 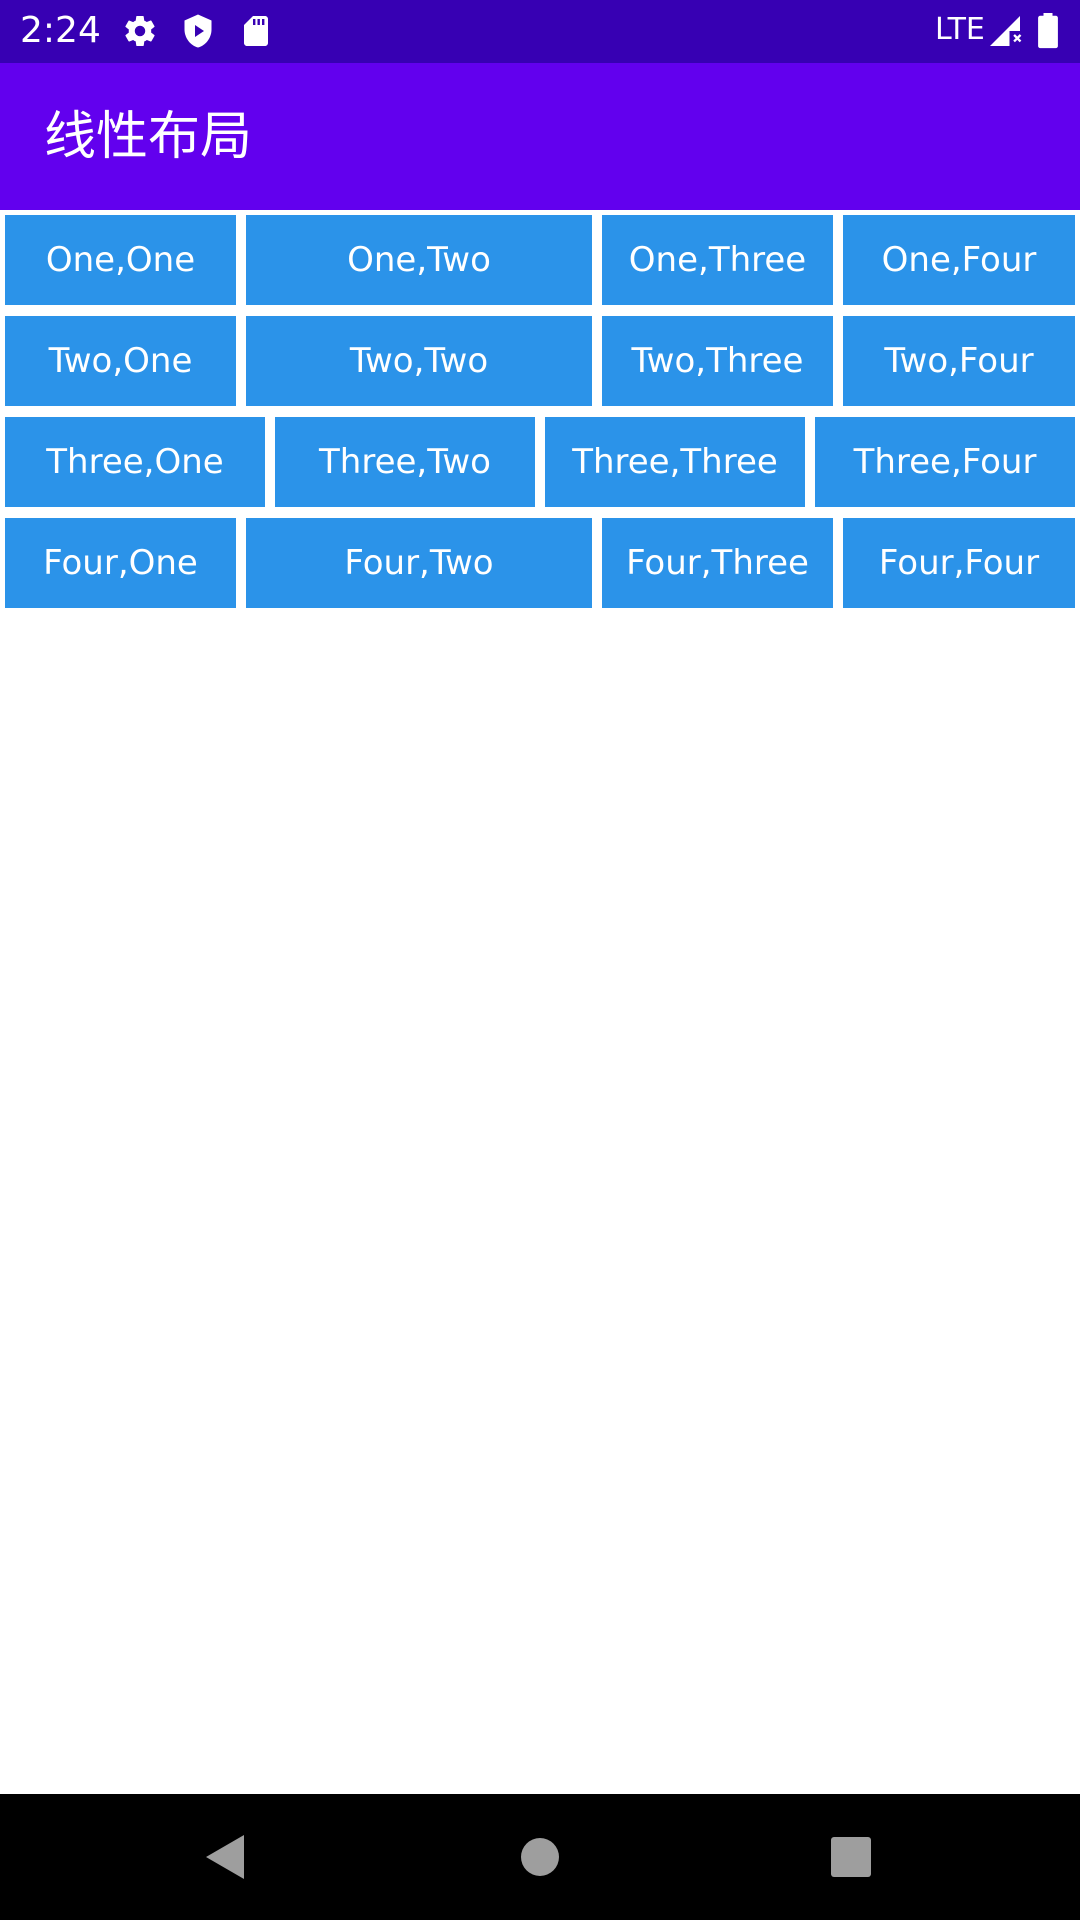 I want to click on cell-two-one-button: Two,One, so click(x=120, y=361).